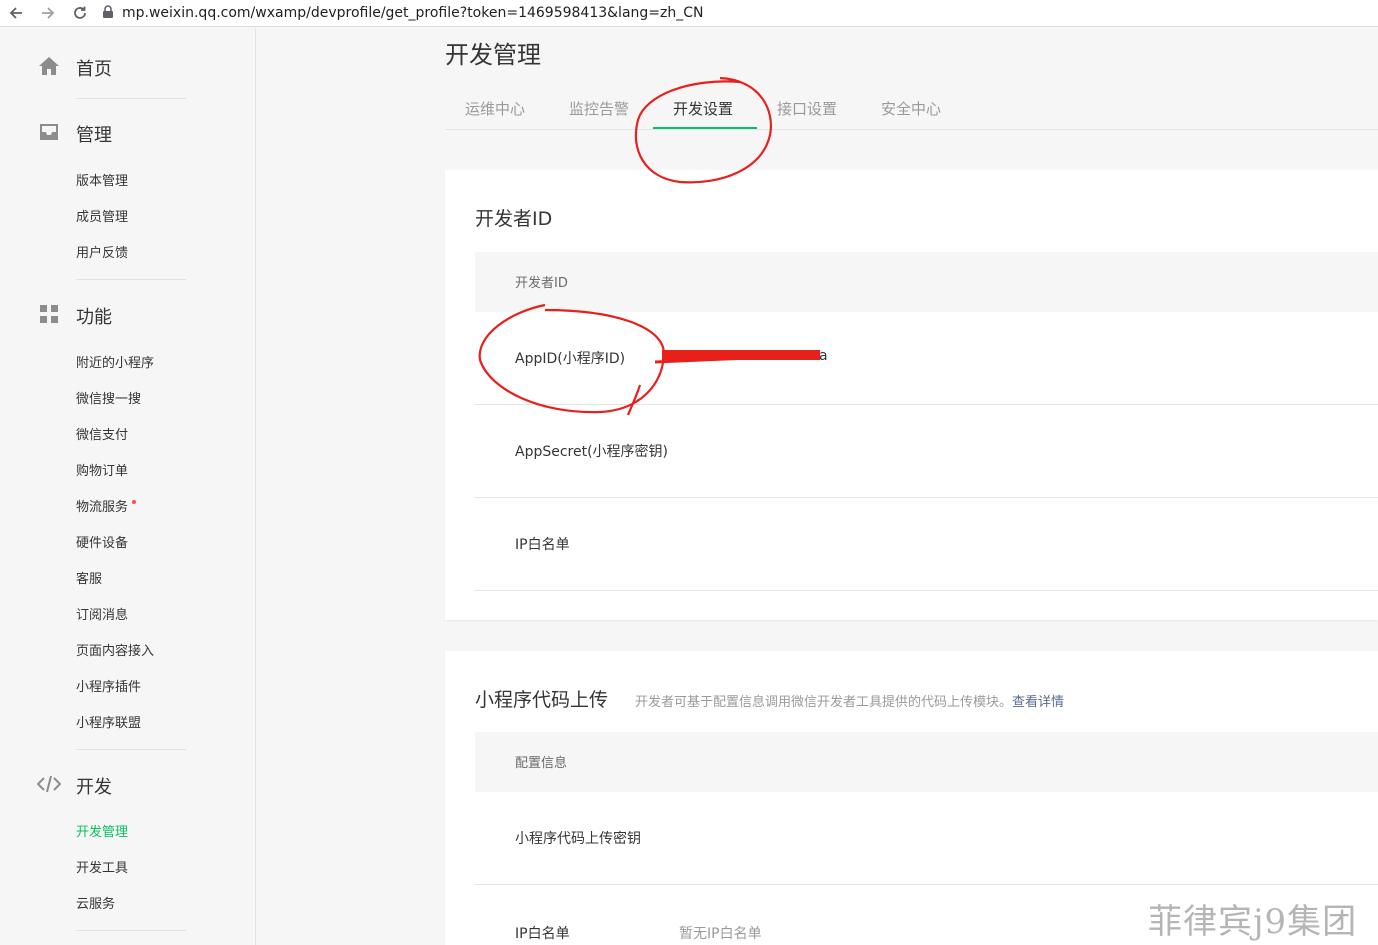  I want to click on sidebar-item-search: 微信搜一搜, so click(108, 400).